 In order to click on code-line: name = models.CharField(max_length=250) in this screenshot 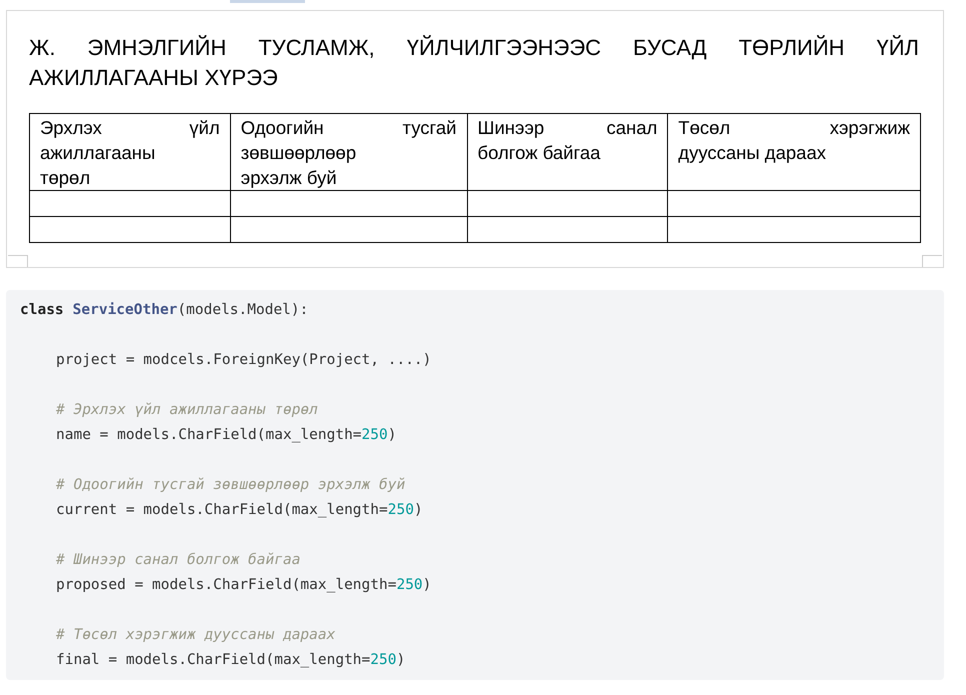, I will do `click(226, 435)`.